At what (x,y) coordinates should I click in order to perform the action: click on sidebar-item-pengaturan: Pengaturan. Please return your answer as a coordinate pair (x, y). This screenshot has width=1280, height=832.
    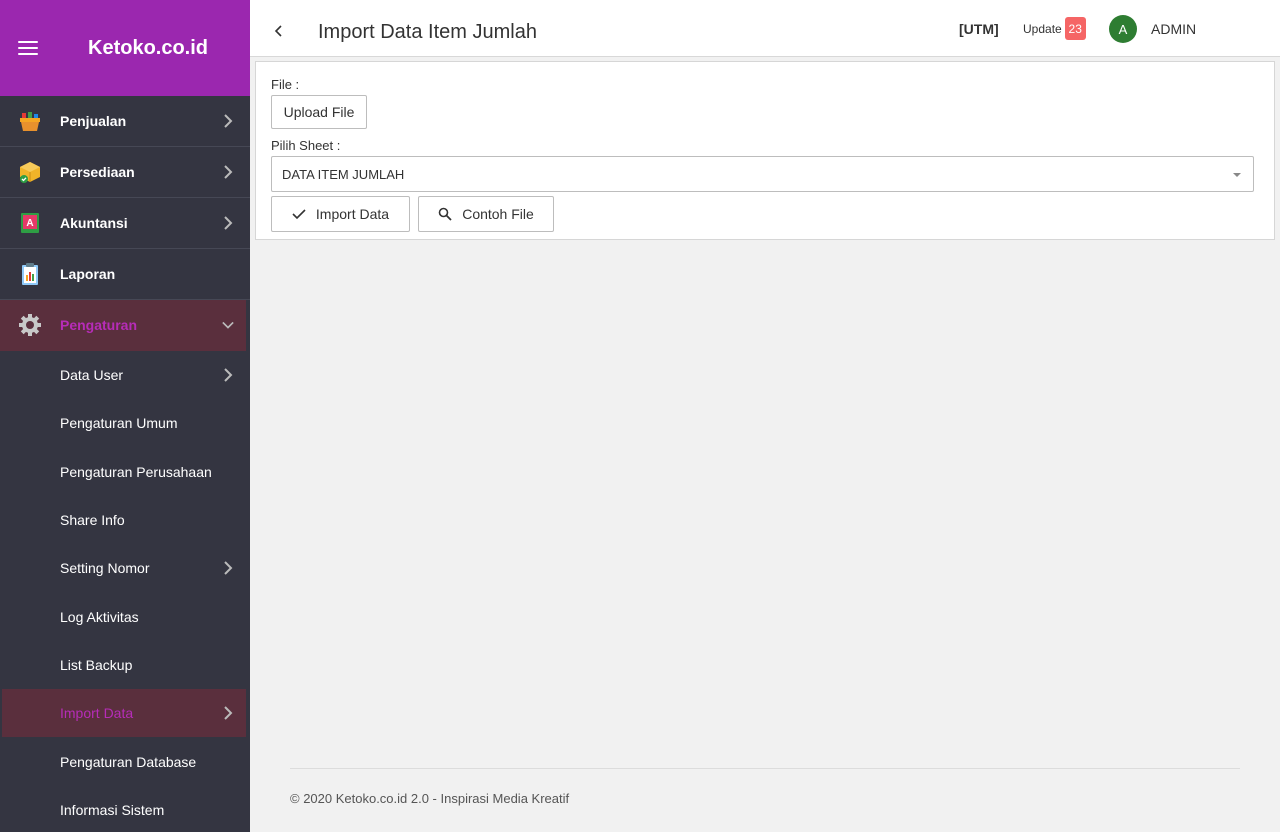
    Looking at the image, I should click on (123, 325).